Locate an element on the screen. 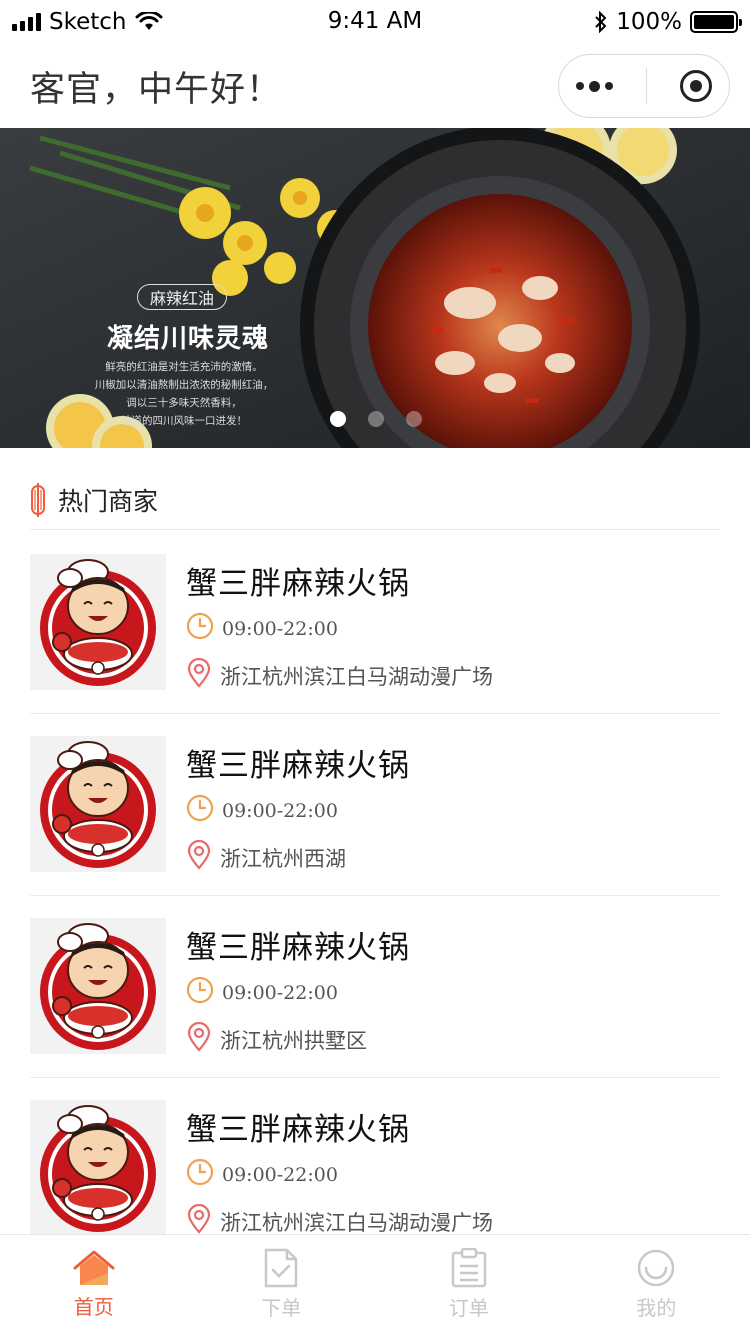  status-right: 100% is located at coordinates (668, 22).